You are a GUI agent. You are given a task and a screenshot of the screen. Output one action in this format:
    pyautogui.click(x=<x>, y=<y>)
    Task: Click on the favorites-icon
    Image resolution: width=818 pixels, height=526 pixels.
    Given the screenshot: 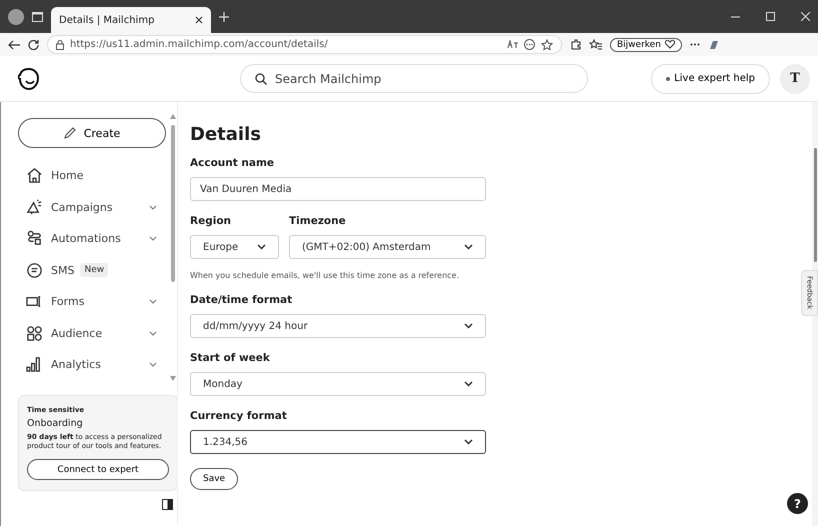 What is the action you would take?
    pyautogui.click(x=595, y=44)
    